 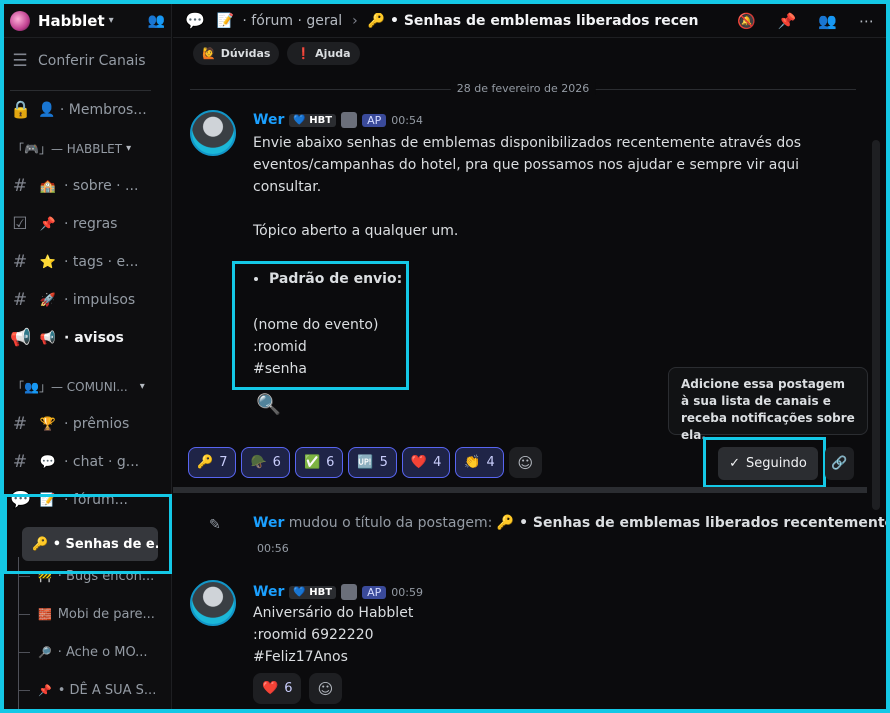 What do you see at coordinates (258, 462) in the screenshot?
I see `reaction-emoji: 🪖` at bounding box center [258, 462].